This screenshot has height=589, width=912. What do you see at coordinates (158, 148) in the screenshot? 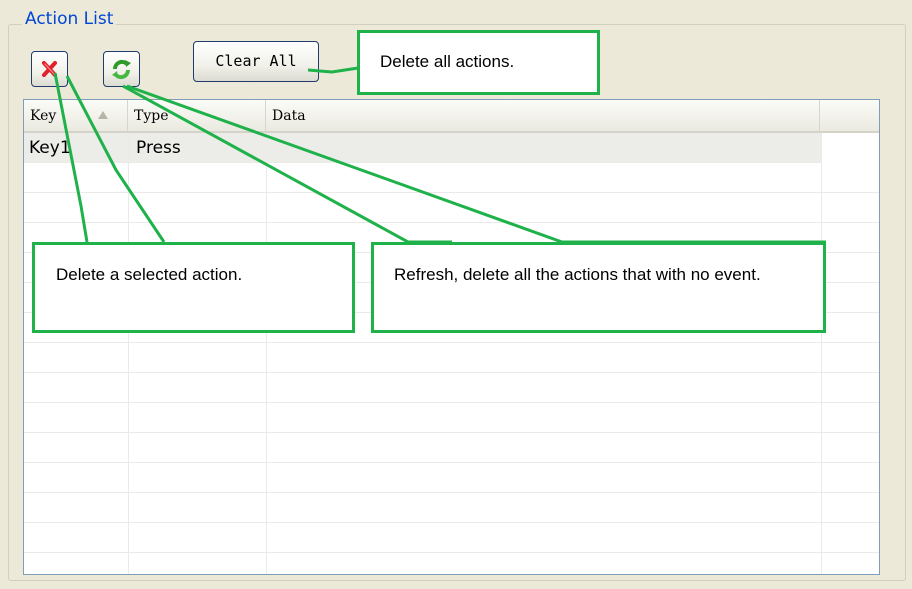
I see `cell-type: Press` at bounding box center [158, 148].